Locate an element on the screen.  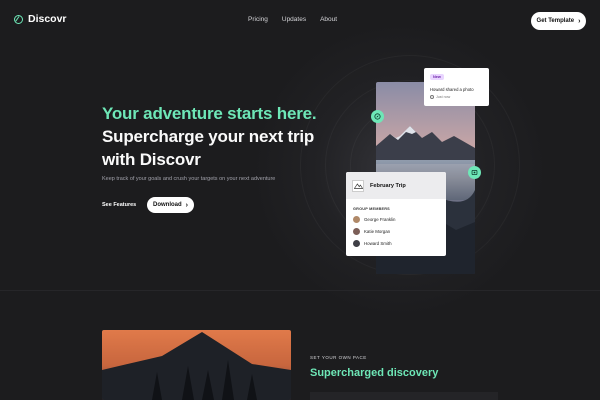
member-name: George Franklin is located at coordinates (380, 219).